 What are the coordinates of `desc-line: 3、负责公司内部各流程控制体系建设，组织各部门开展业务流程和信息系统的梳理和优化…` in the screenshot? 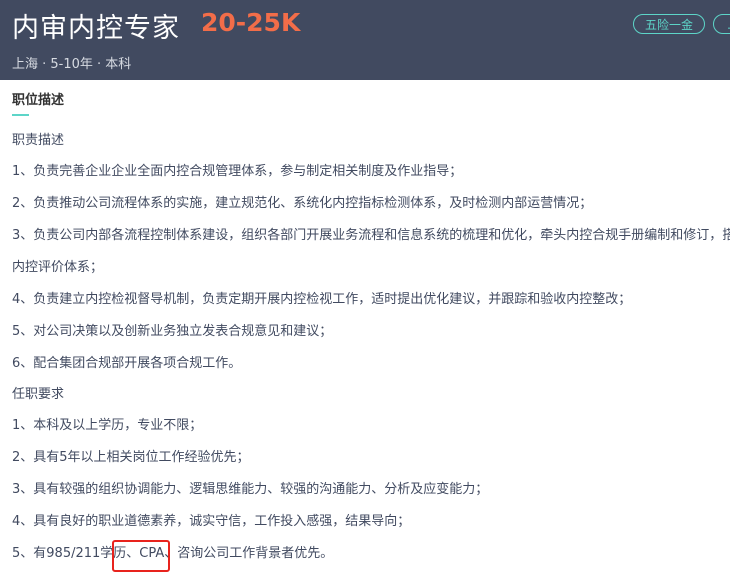 It's located at (371, 235).